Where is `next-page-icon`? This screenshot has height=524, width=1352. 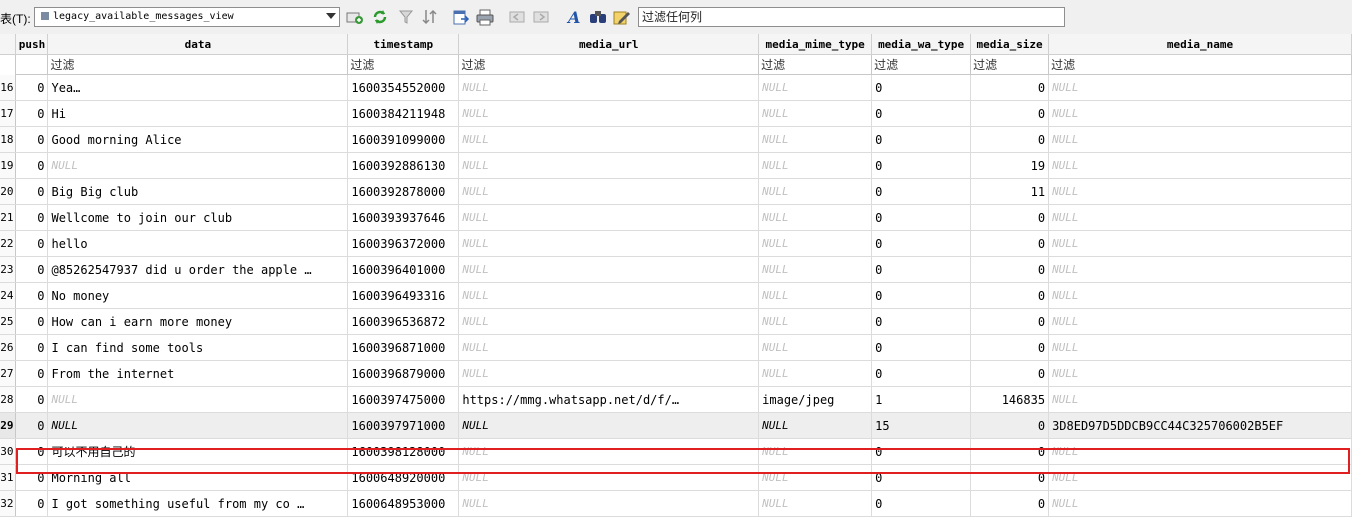 next-page-icon is located at coordinates (541, 17).